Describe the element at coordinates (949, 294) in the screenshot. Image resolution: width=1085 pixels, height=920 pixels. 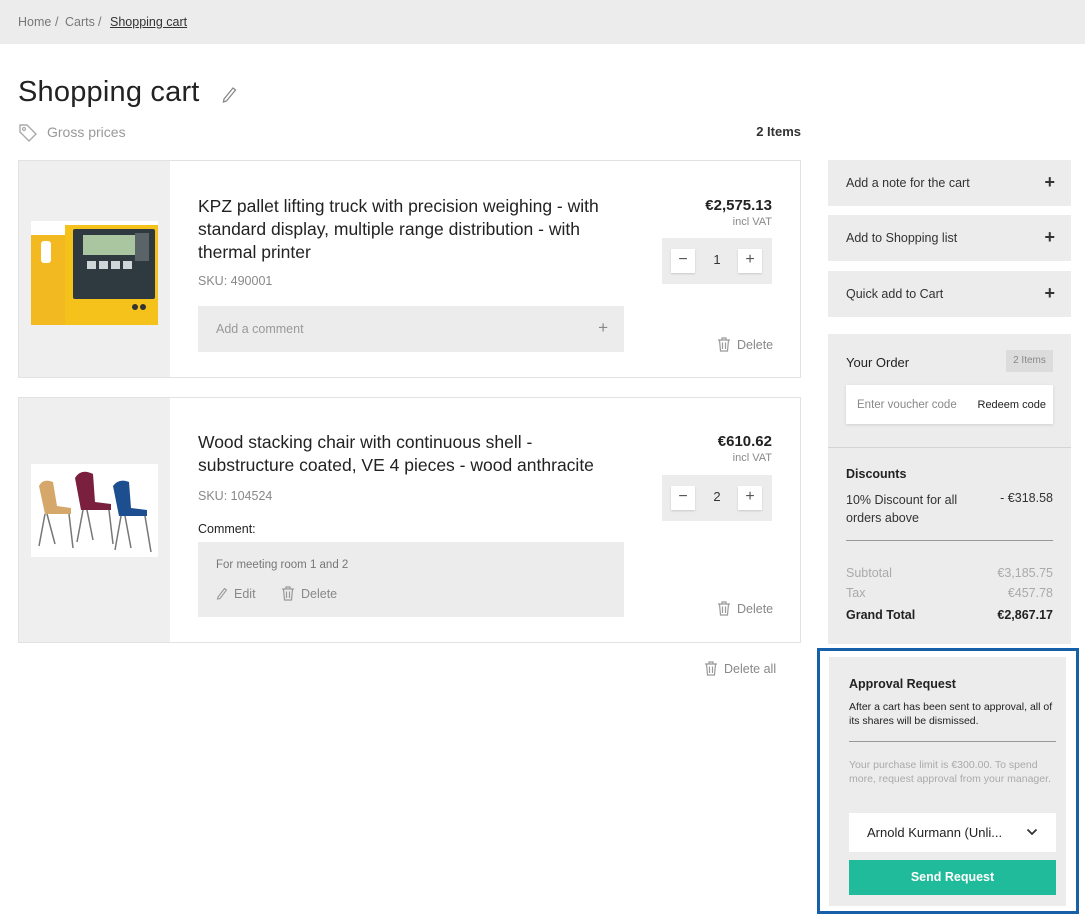
I see `quick-add-button: Quick add to Cart +` at that location.